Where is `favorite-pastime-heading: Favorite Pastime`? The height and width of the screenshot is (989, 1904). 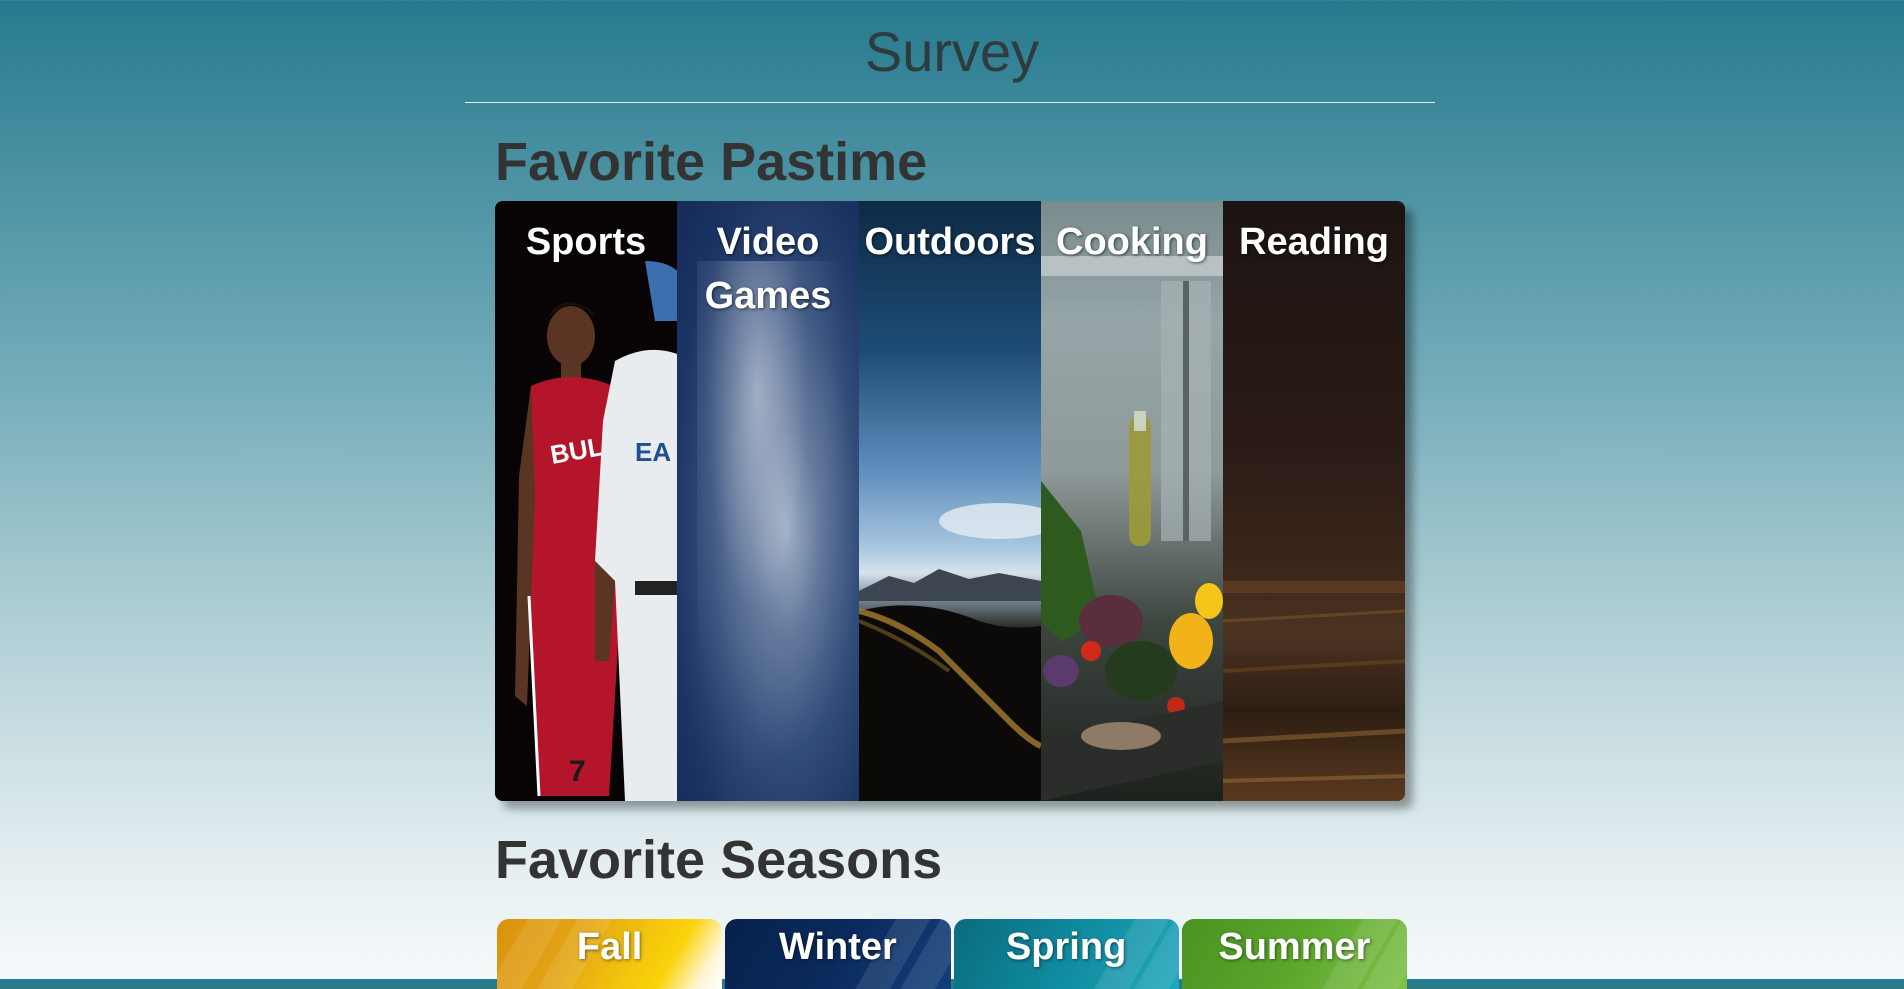
favorite-pastime-heading: Favorite Pastime is located at coordinates (711, 162).